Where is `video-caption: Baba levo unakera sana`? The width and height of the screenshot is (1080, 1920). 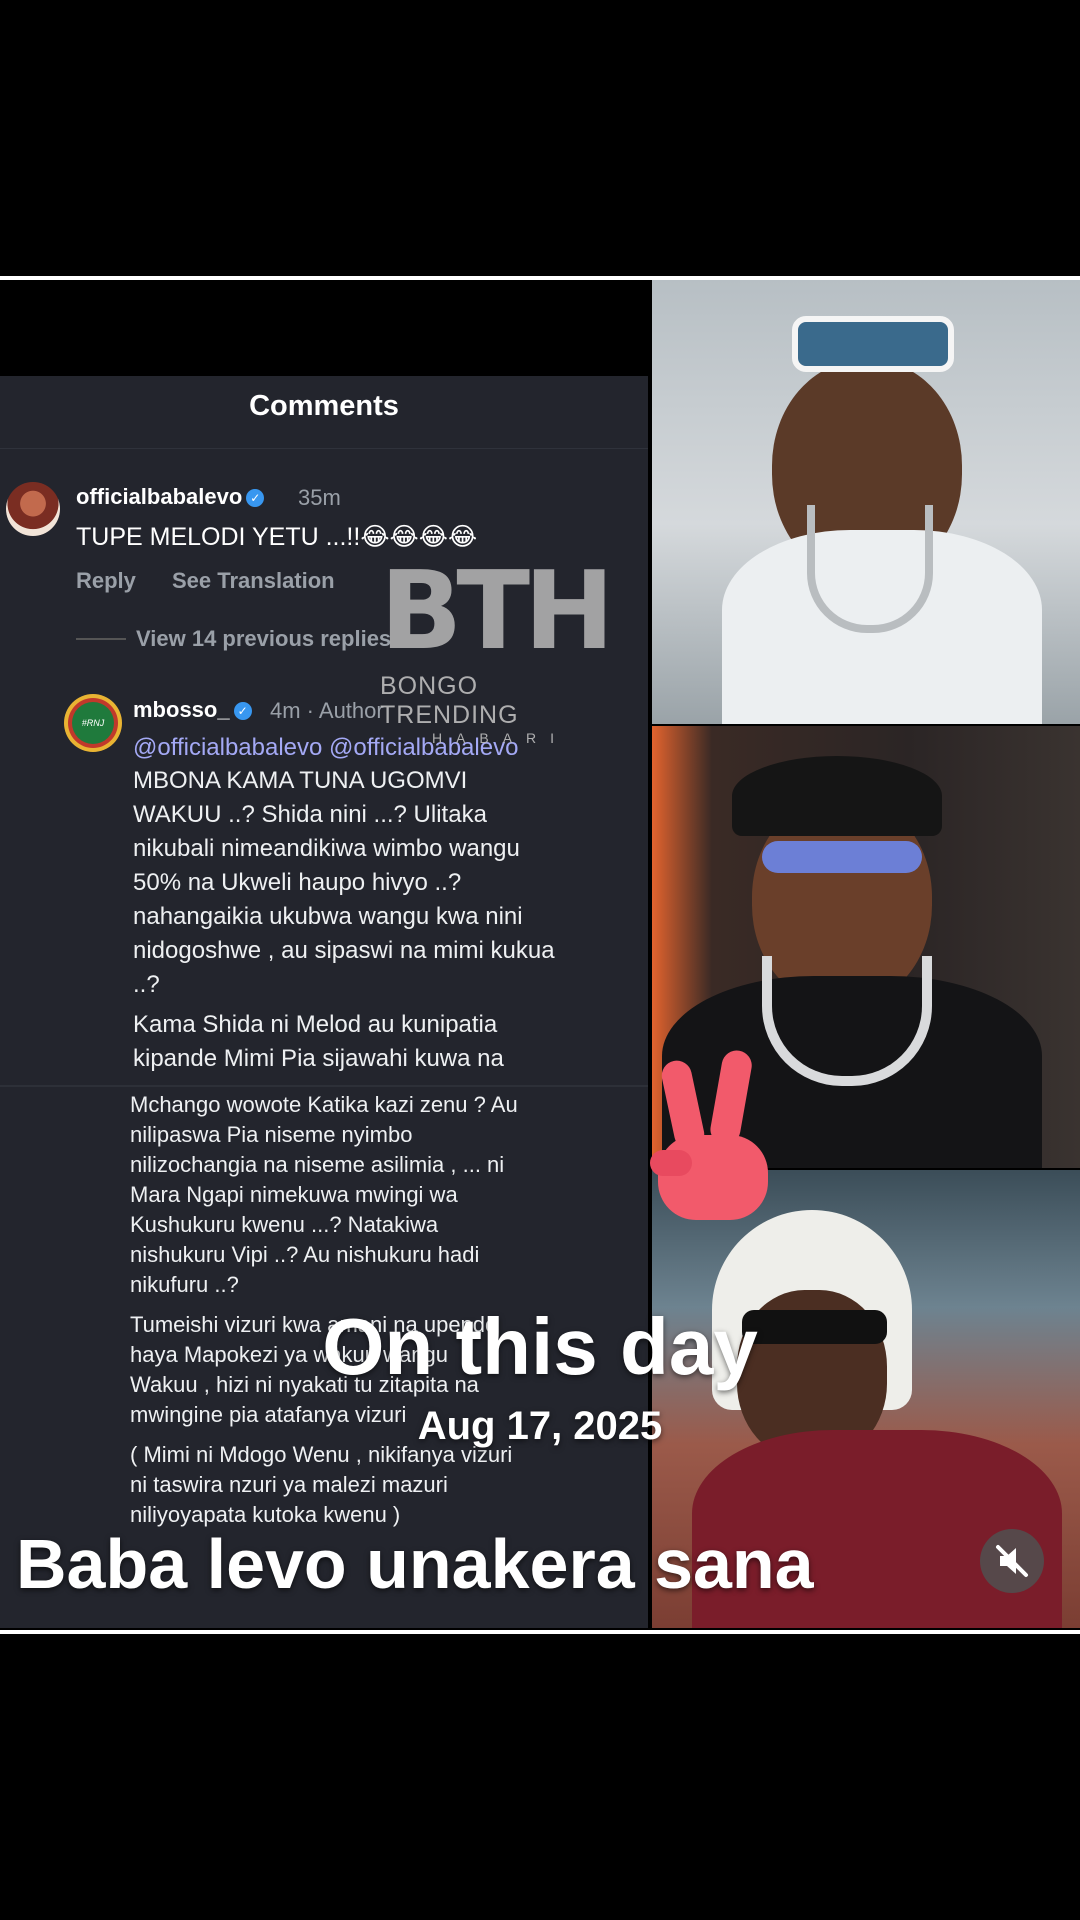 video-caption: Baba levo unakera sana is located at coordinates (415, 1564).